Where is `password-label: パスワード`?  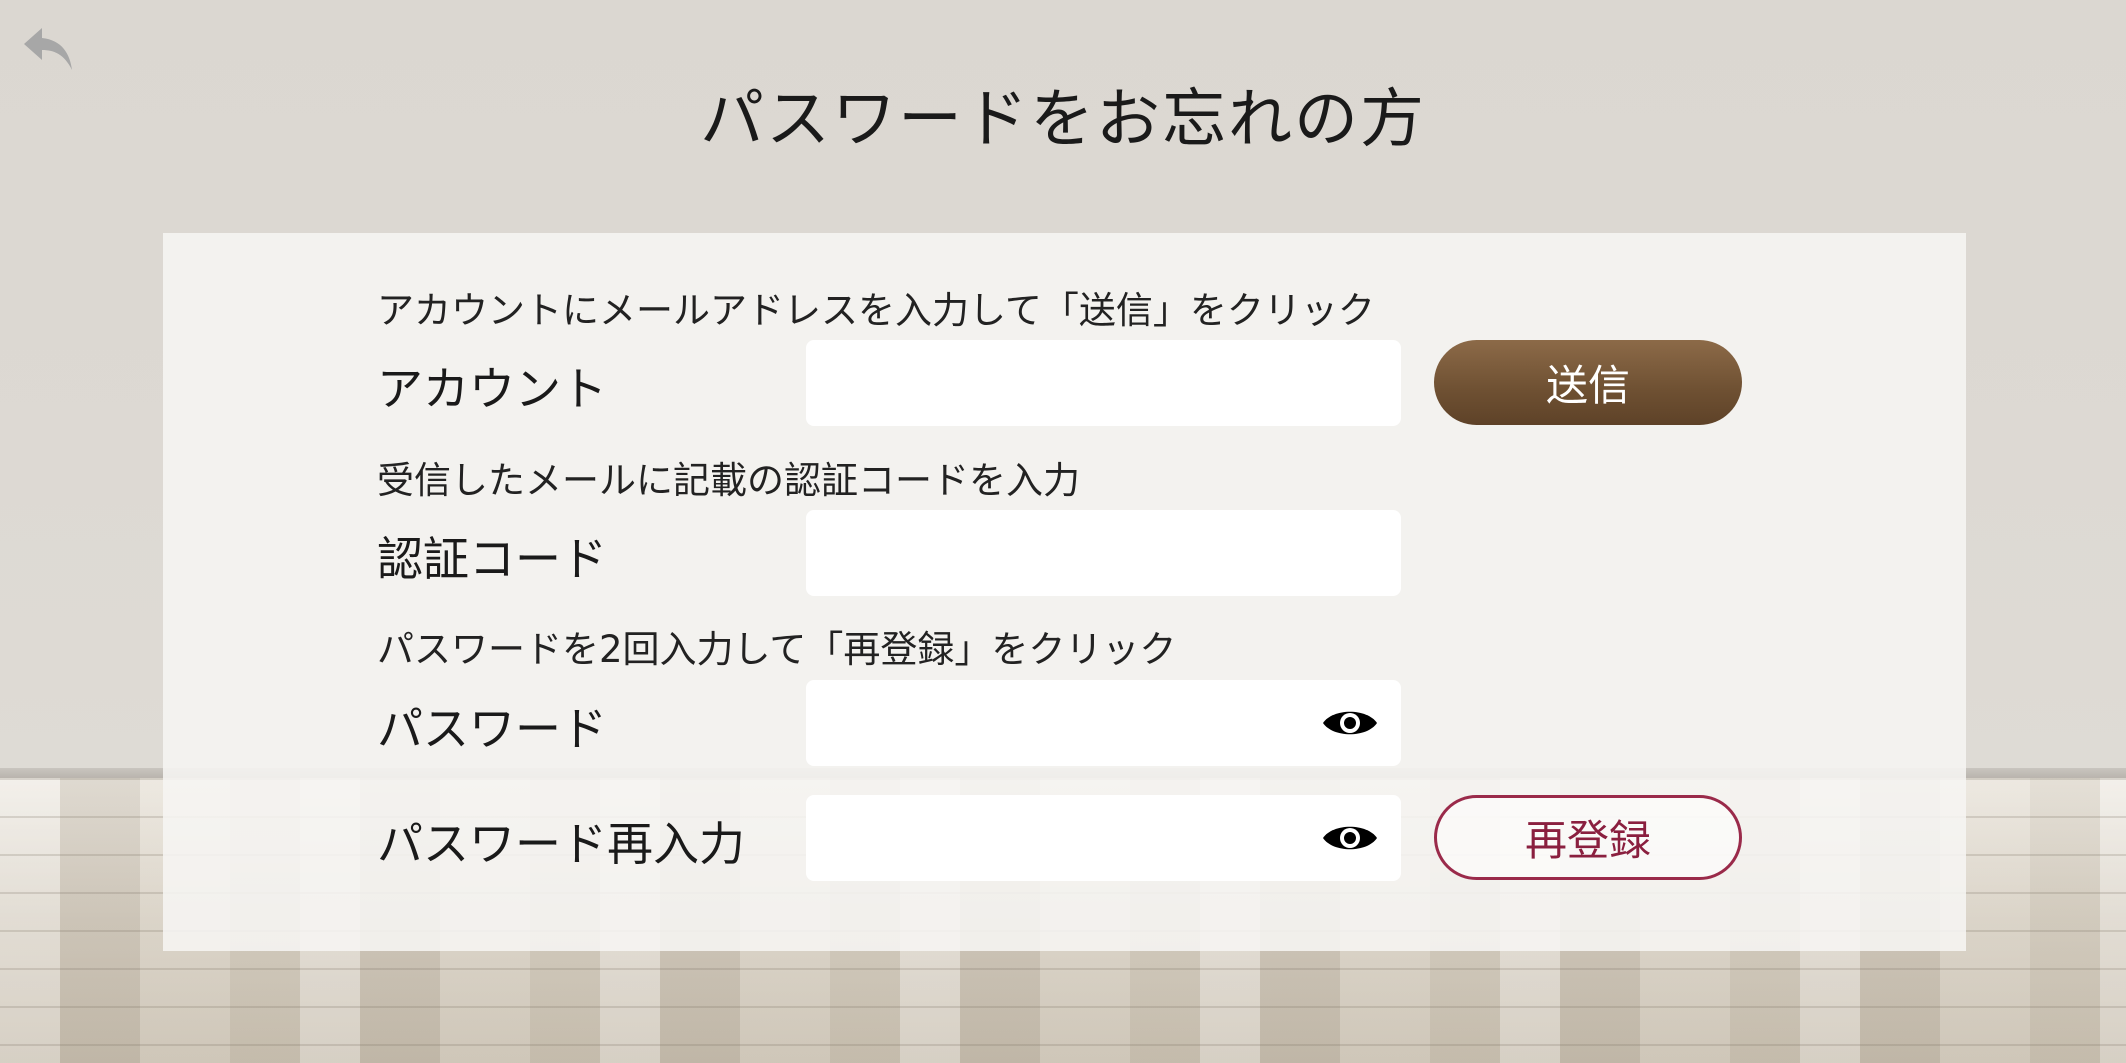 password-label: パスワード is located at coordinates (492, 729).